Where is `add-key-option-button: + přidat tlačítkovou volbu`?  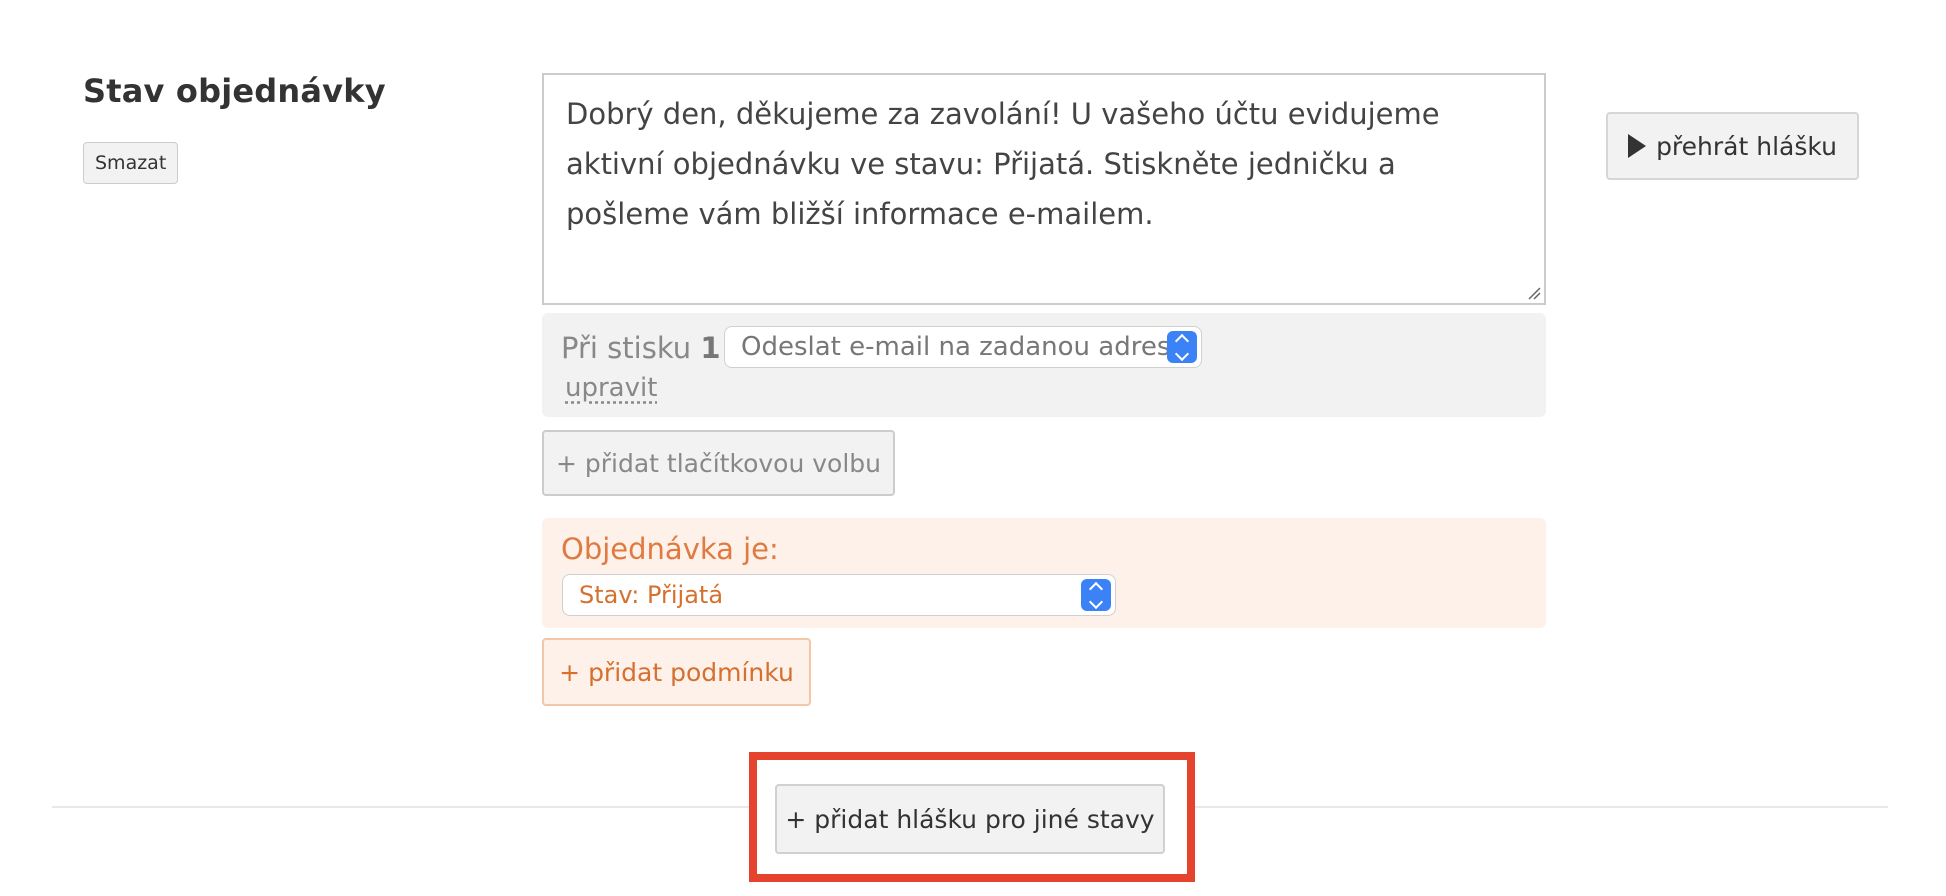
add-key-option-button: + přidat tlačítkovou volbu is located at coordinates (718, 463).